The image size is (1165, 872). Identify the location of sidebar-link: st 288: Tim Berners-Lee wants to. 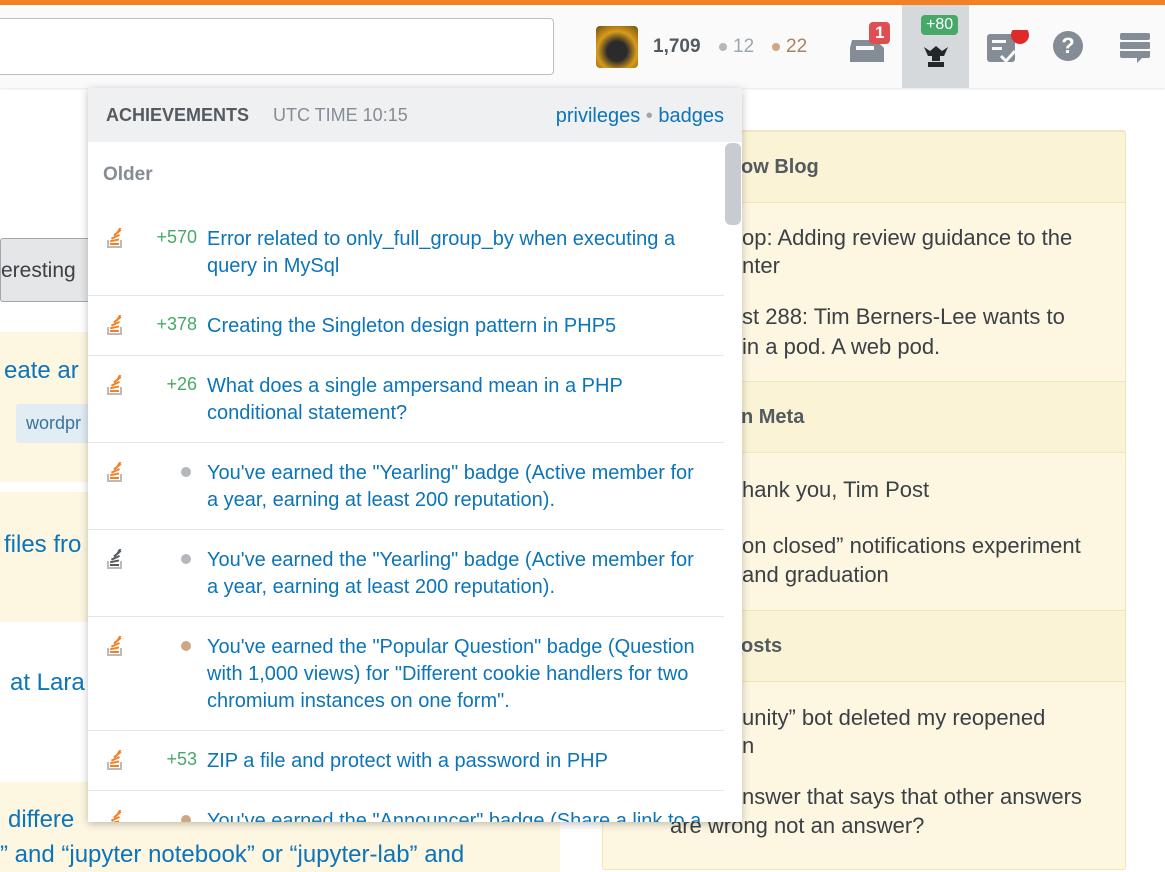
(903, 317).